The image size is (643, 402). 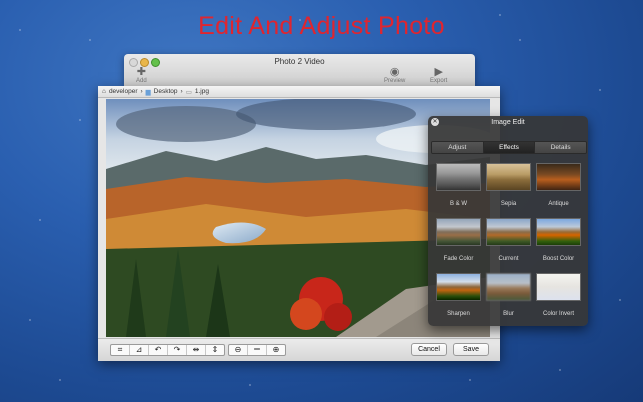 What do you see at coordinates (508, 122) in the screenshot?
I see `panel-title: Image Edit` at bounding box center [508, 122].